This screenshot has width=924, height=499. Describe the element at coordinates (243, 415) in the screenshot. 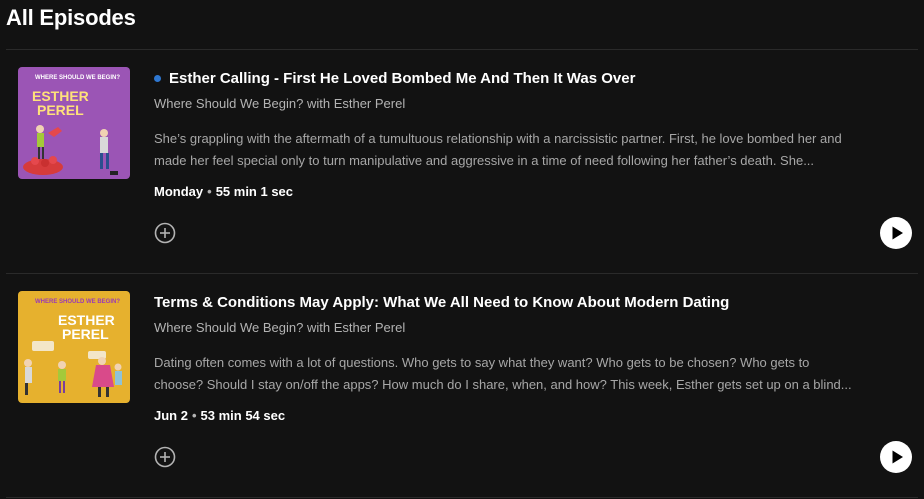

I see `episode-duration: 53 min 54 sec` at that location.